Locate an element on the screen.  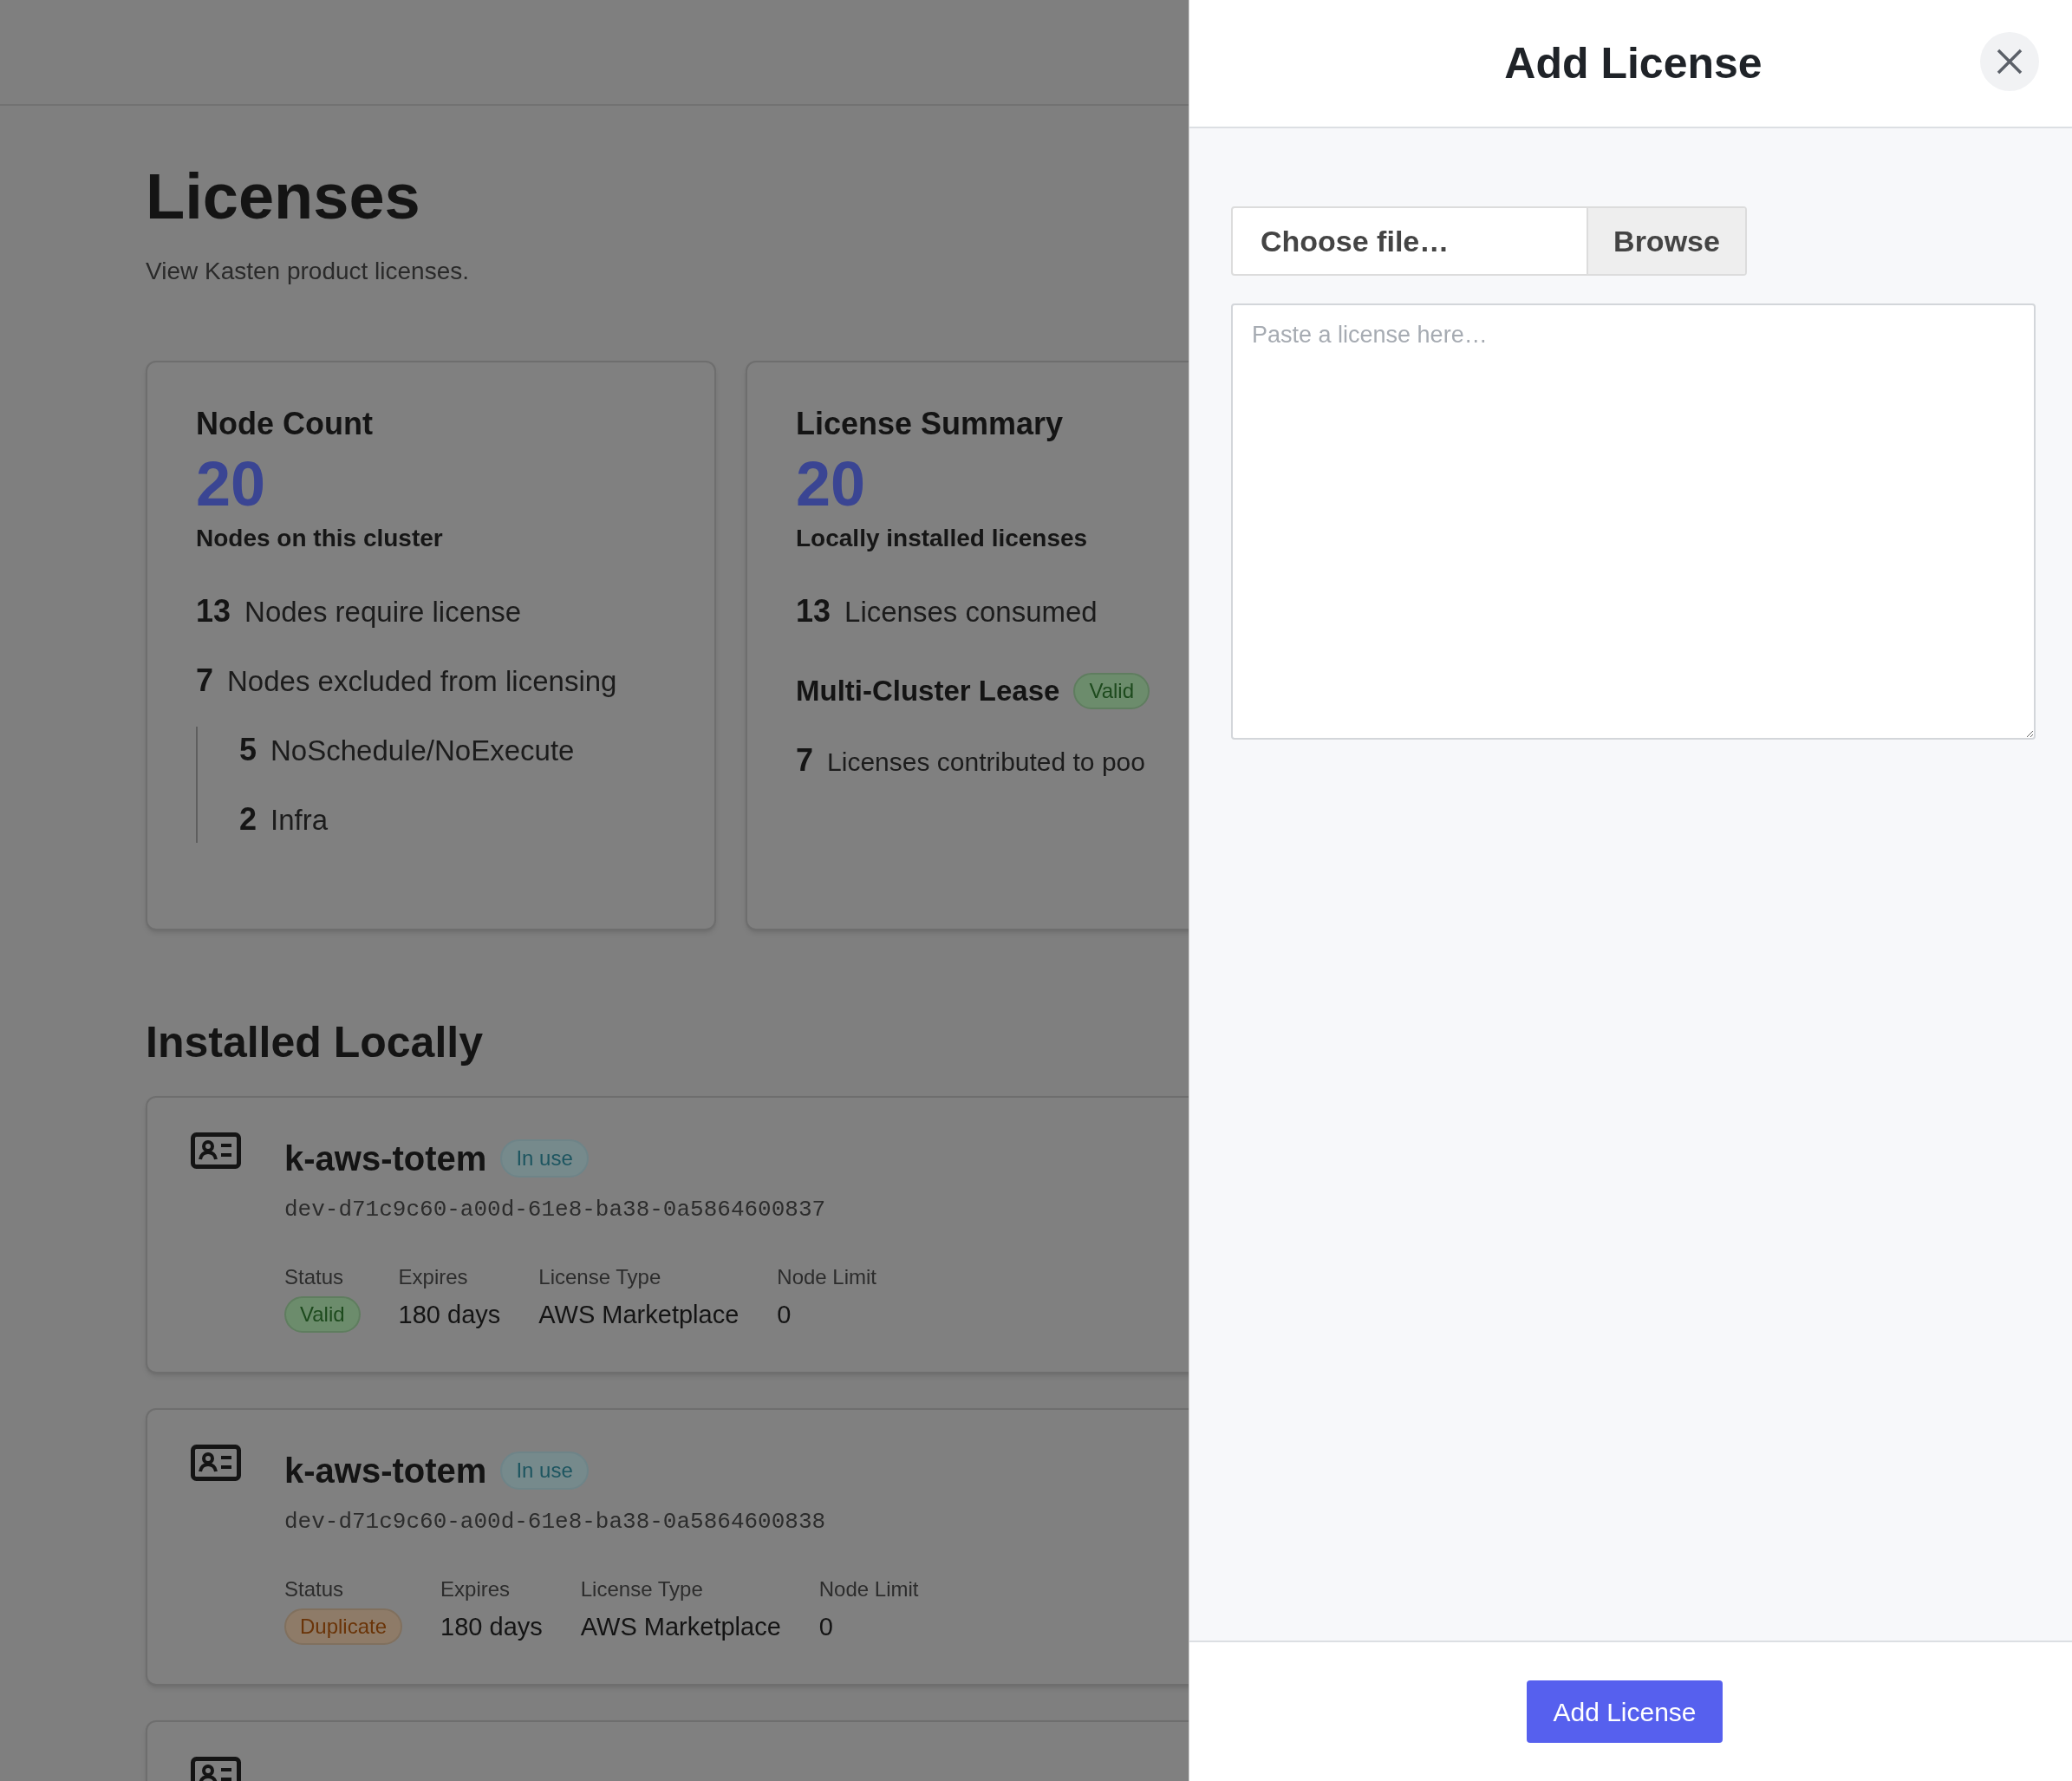
page-title: Licenses is located at coordinates (283, 197).